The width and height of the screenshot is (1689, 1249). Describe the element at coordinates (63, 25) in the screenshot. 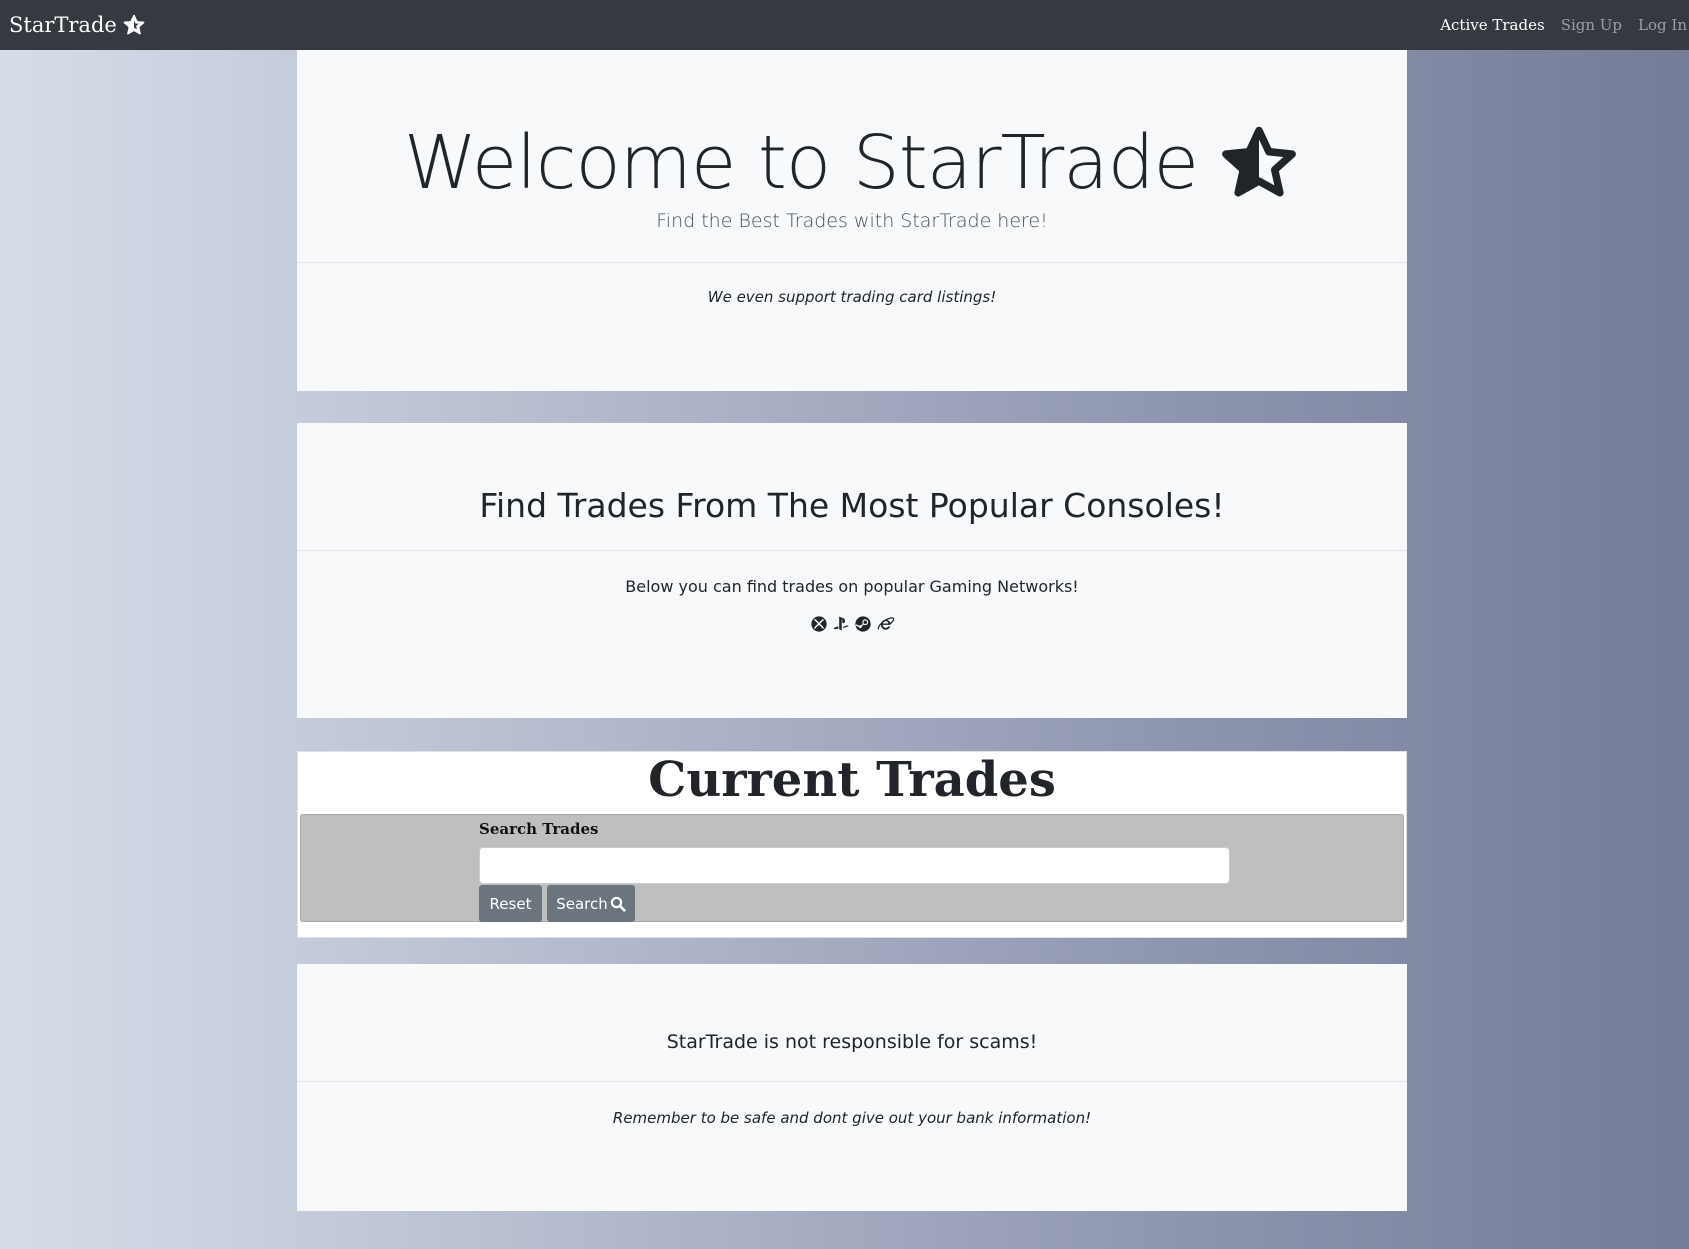

I see `brand-name: StarTrade` at that location.